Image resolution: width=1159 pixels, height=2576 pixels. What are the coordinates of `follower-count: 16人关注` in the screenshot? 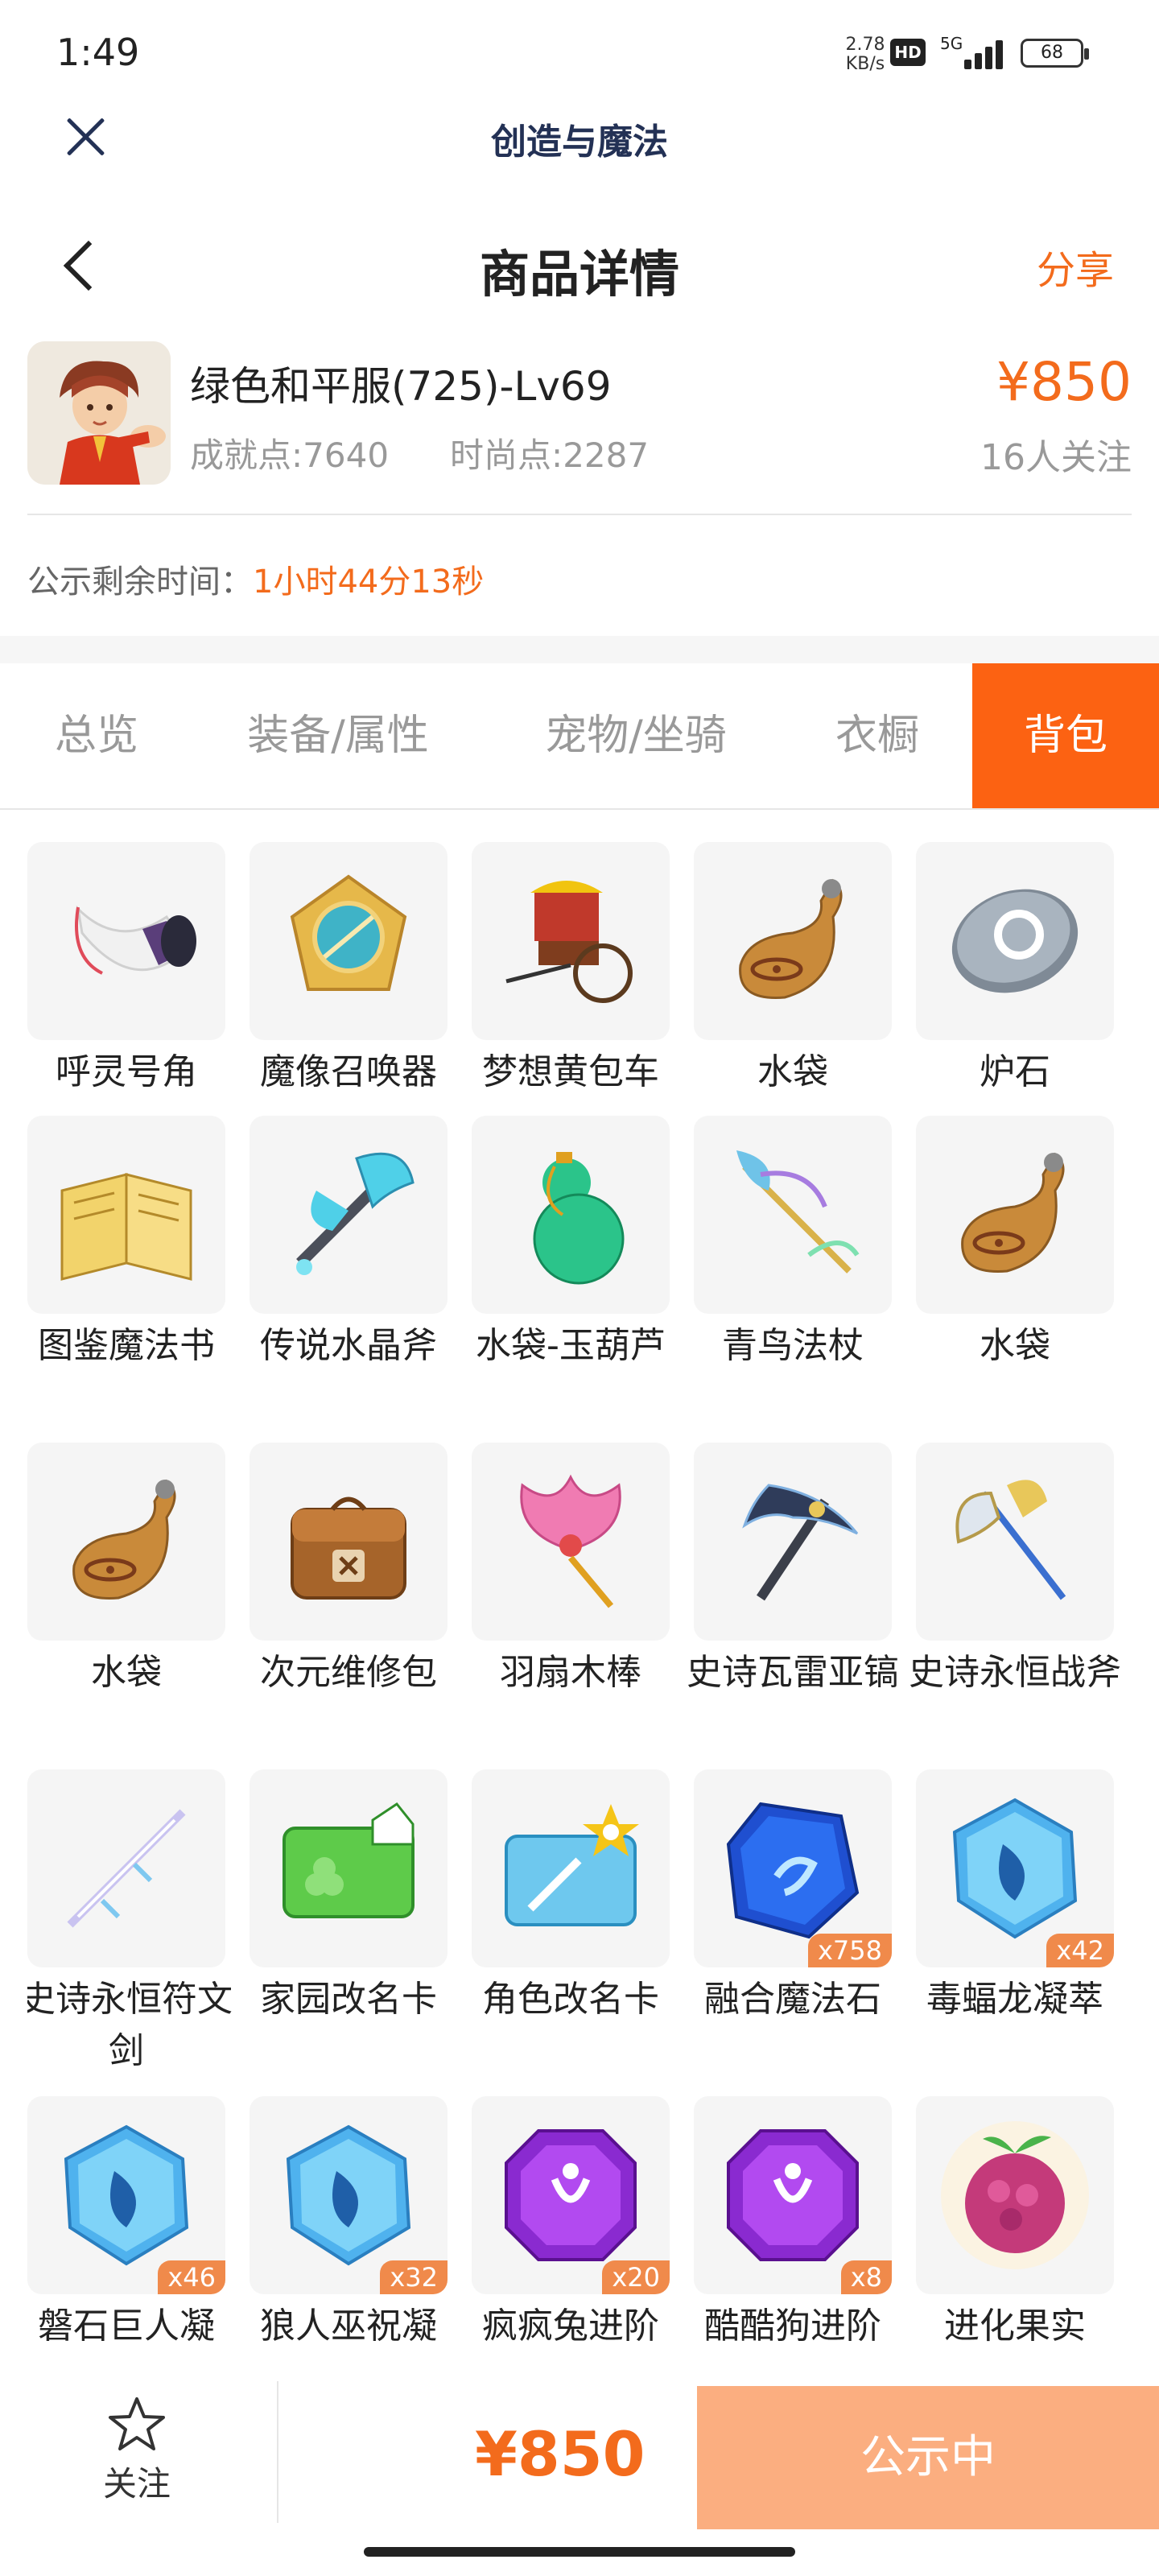 It's located at (1056, 457).